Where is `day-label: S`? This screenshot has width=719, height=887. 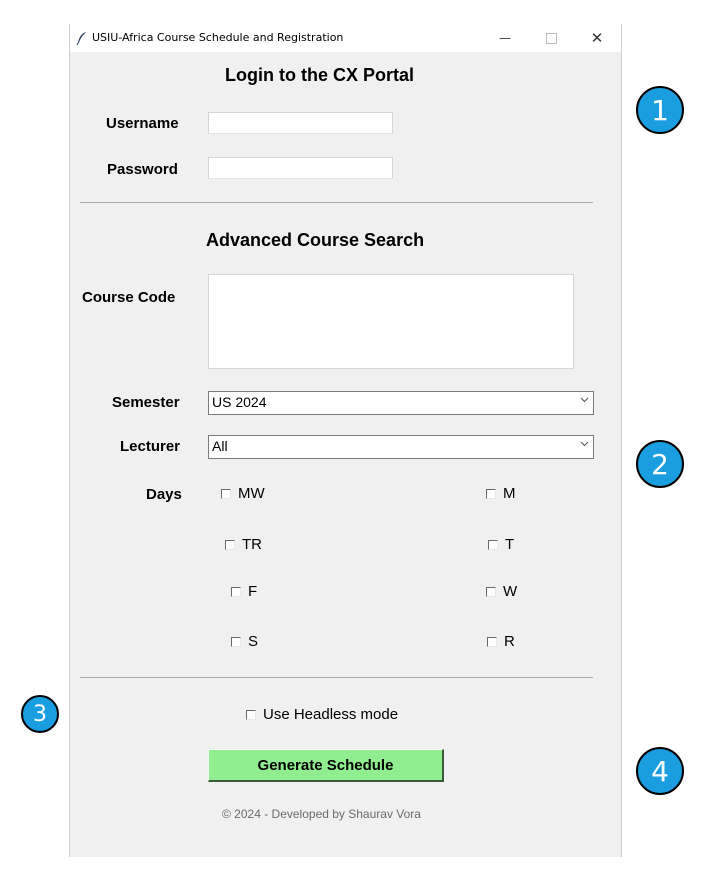 day-label: S is located at coordinates (253, 641).